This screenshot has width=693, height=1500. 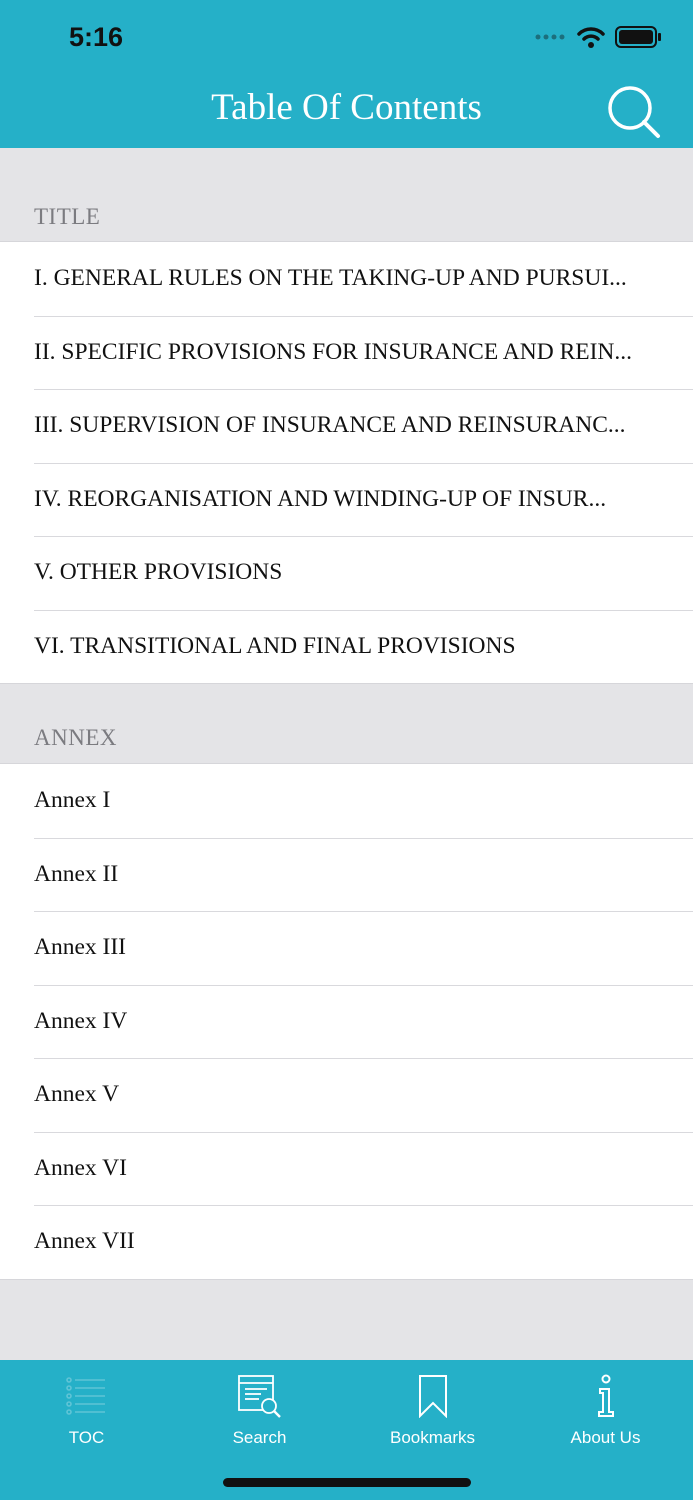 I want to click on search-button, so click(x=634, y=112).